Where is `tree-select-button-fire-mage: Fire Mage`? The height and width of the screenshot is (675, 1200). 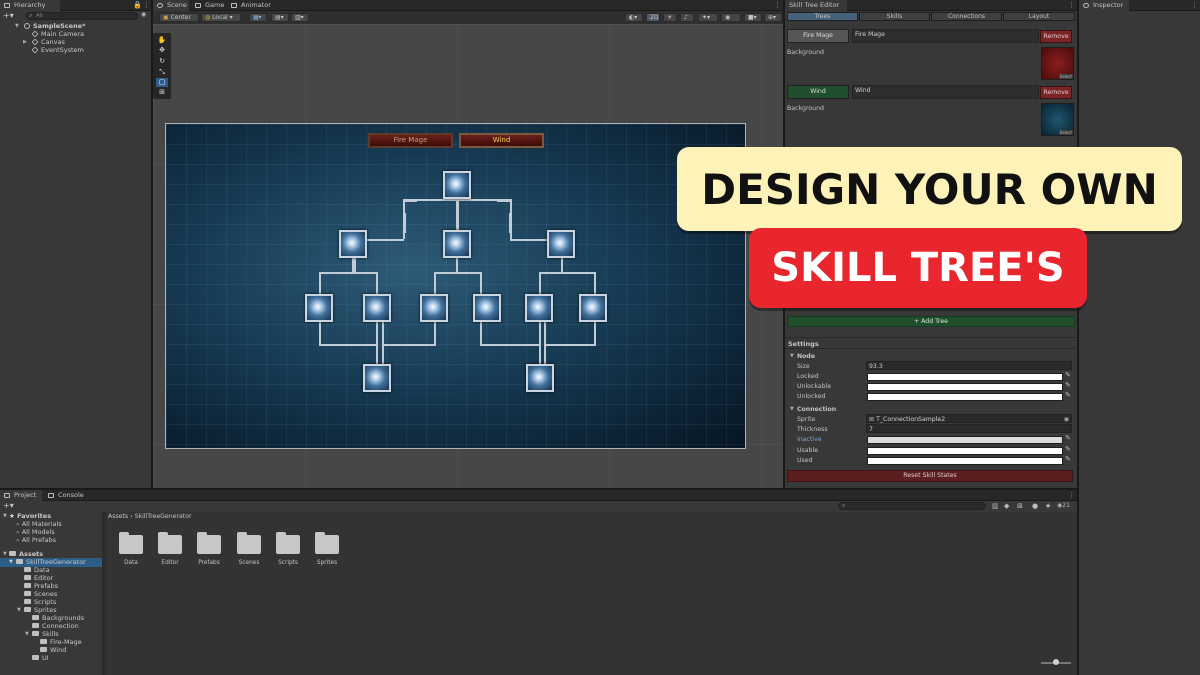
tree-select-button-fire-mage: Fire Mage is located at coordinates (818, 36).